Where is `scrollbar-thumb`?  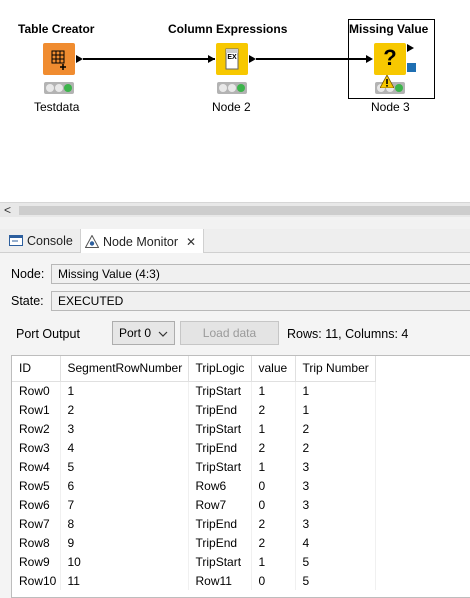
scrollbar-thumb is located at coordinates (244, 210).